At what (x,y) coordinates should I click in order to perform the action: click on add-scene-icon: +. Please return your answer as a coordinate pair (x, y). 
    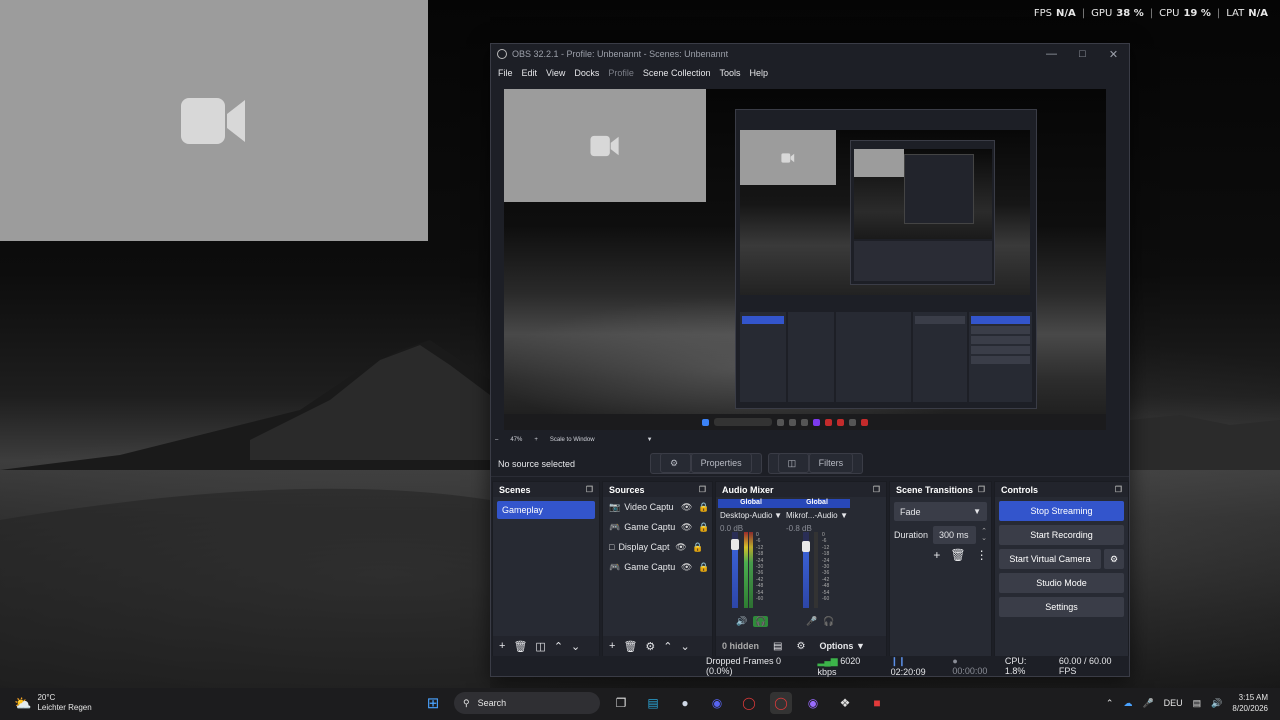
    Looking at the image, I should click on (502, 646).